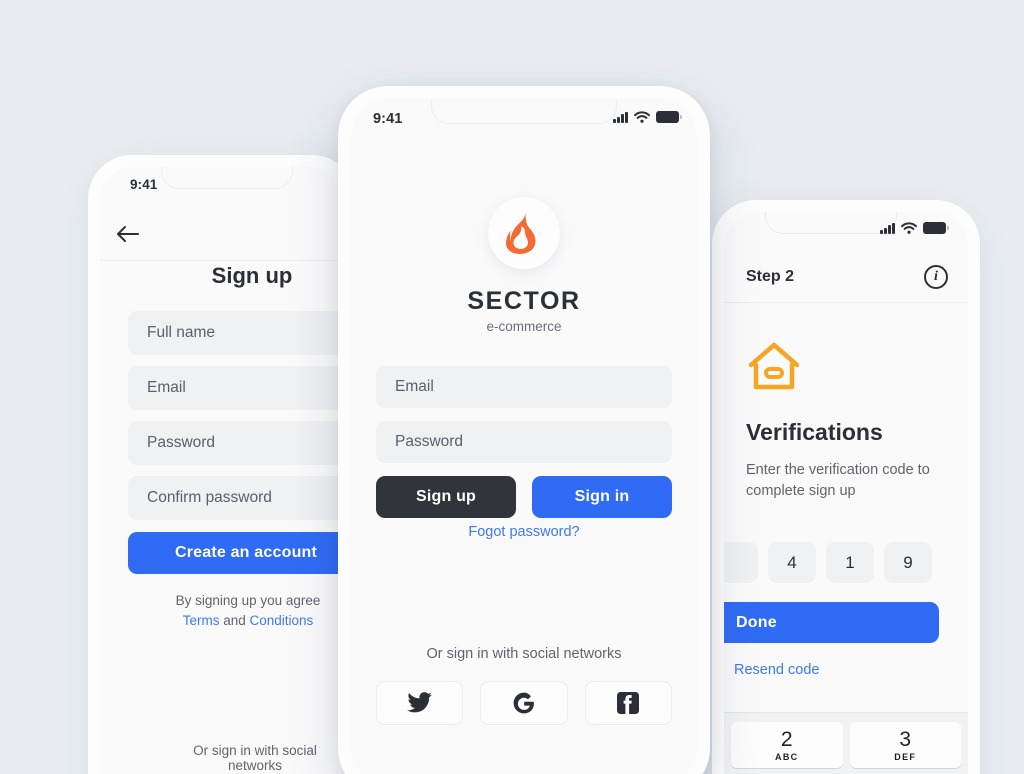 The width and height of the screenshot is (1024, 774). I want to click on terms-and: and, so click(234, 620).